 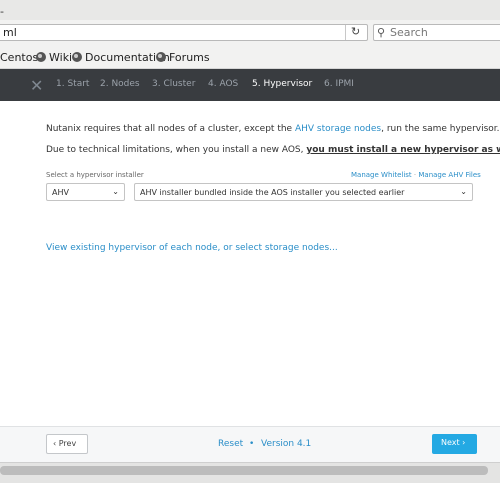 What do you see at coordinates (381, 32) in the screenshot?
I see `search-icon: ⚲` at bounding box center [381, 32].